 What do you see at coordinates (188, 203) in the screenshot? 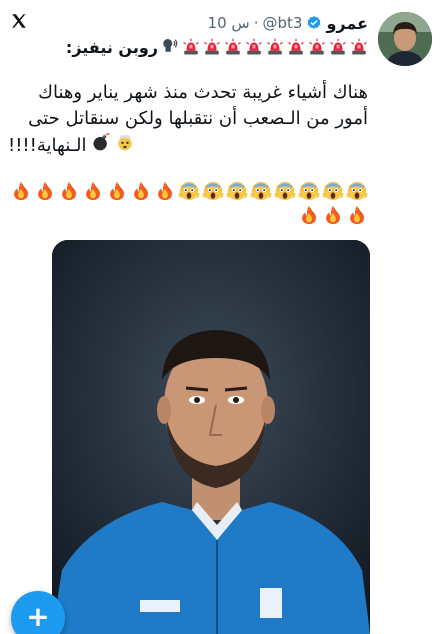
I see `emoji-row` at bounding box center [188, 203].